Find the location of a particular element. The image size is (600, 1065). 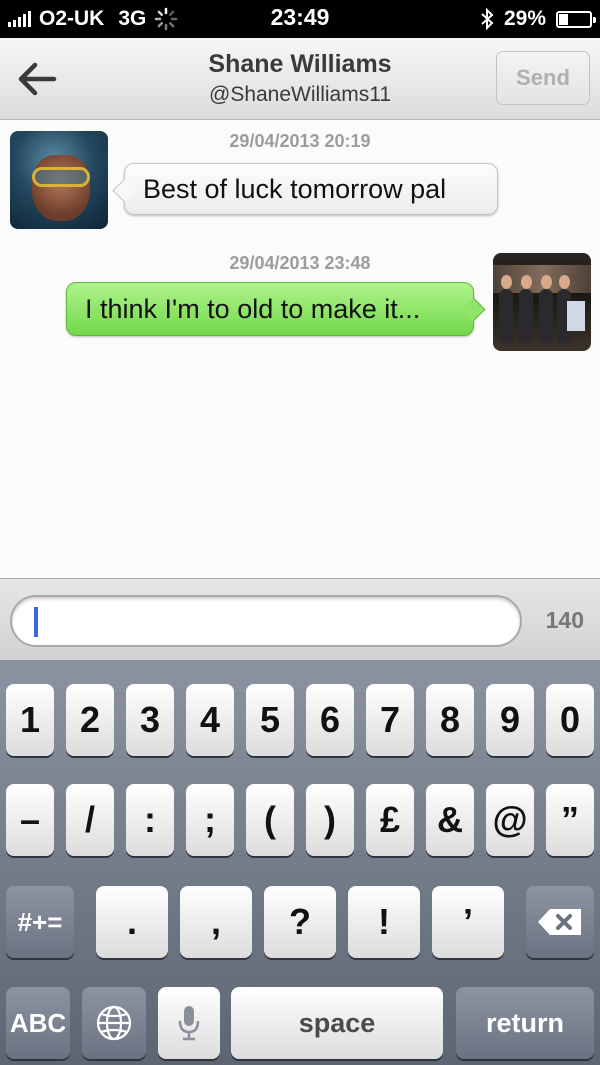

key-7: 7 is located at coordinates (390, 720).